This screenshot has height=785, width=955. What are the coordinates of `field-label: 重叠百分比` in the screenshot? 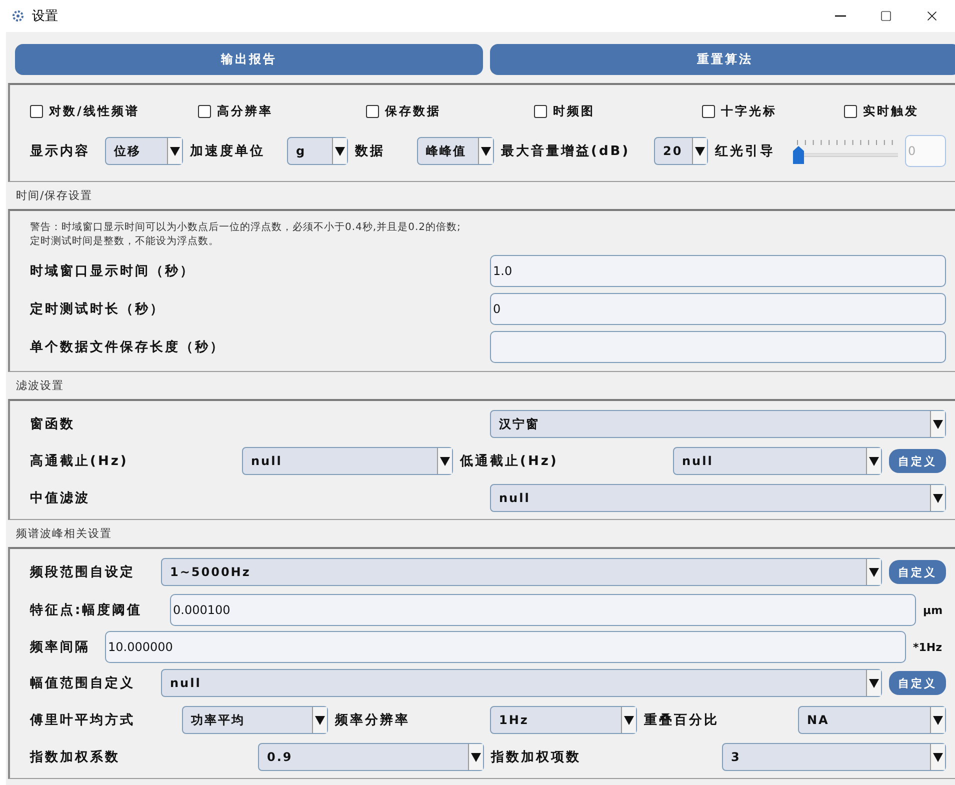 It's located at (682, 720).